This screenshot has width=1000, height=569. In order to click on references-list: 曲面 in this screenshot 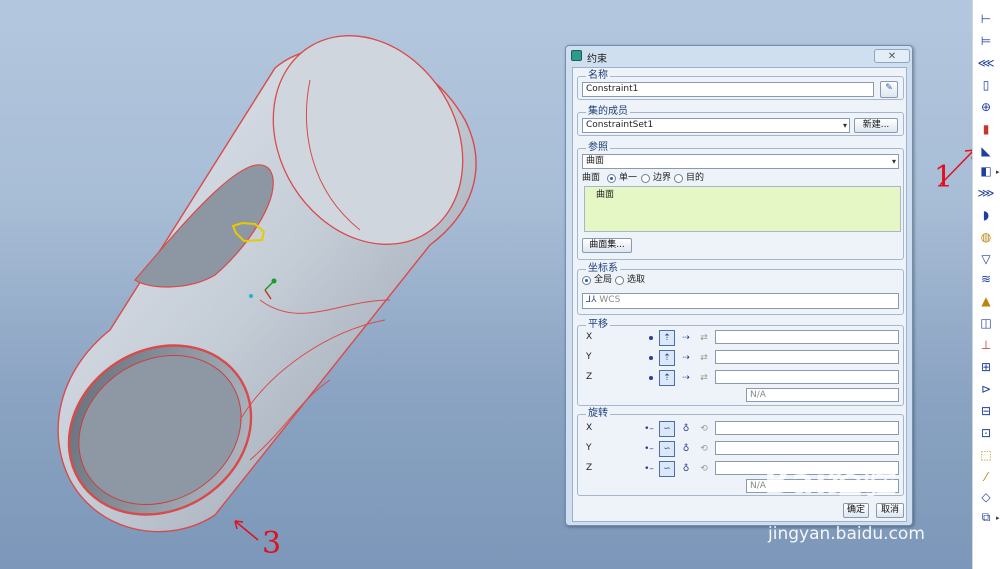, I will do `click(742, 209)`.